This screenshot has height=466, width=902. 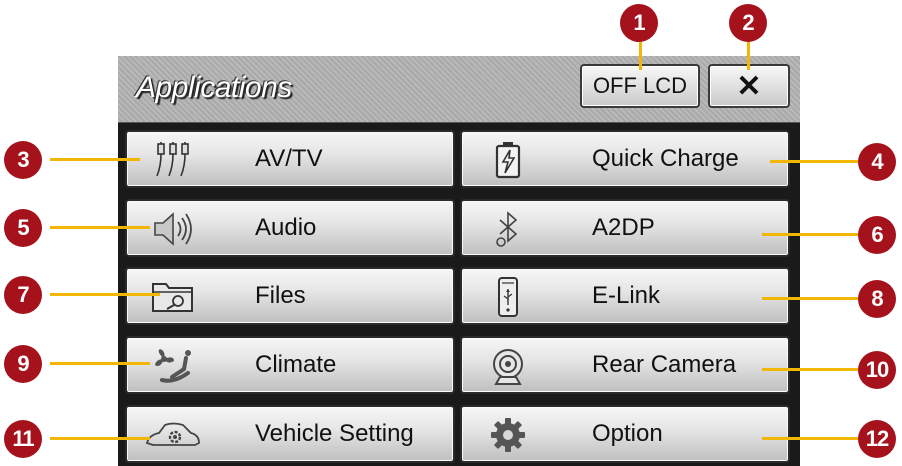 I want to click on option-button: Option, so click(x=625, y=434).